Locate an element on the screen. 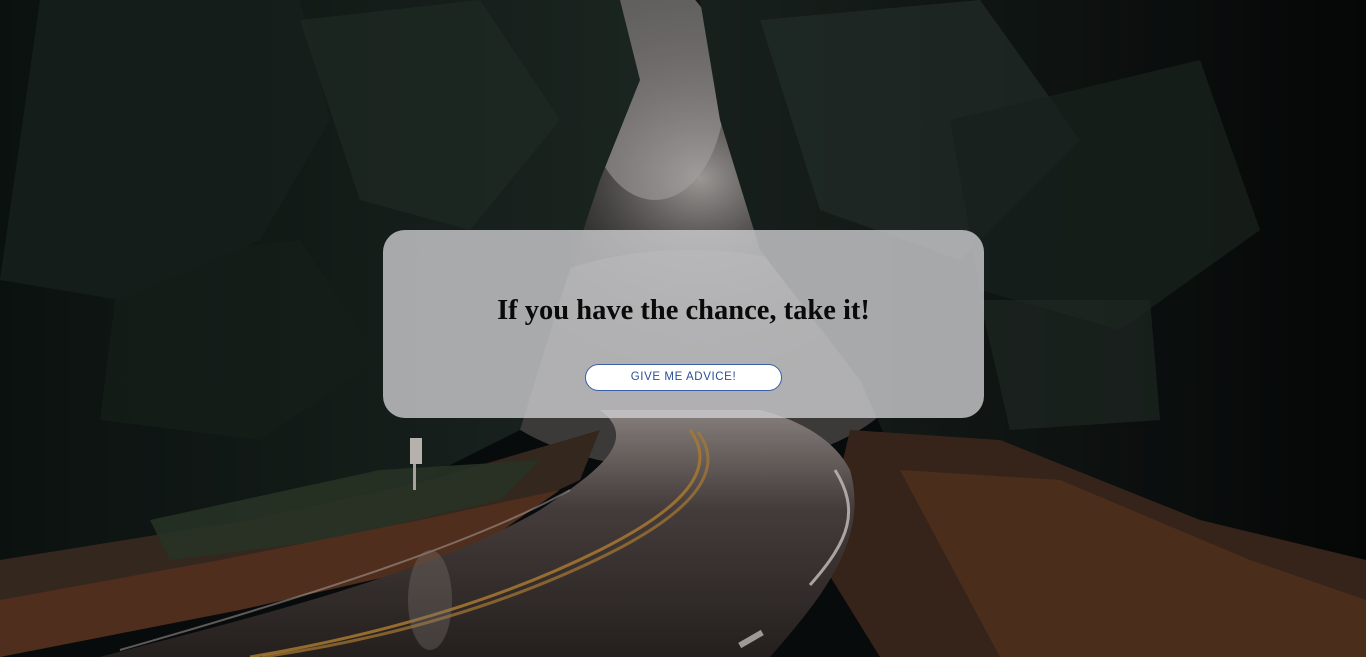  give-advice-button: GIVE ME ADVICE! is located at coordinates (683, 377).